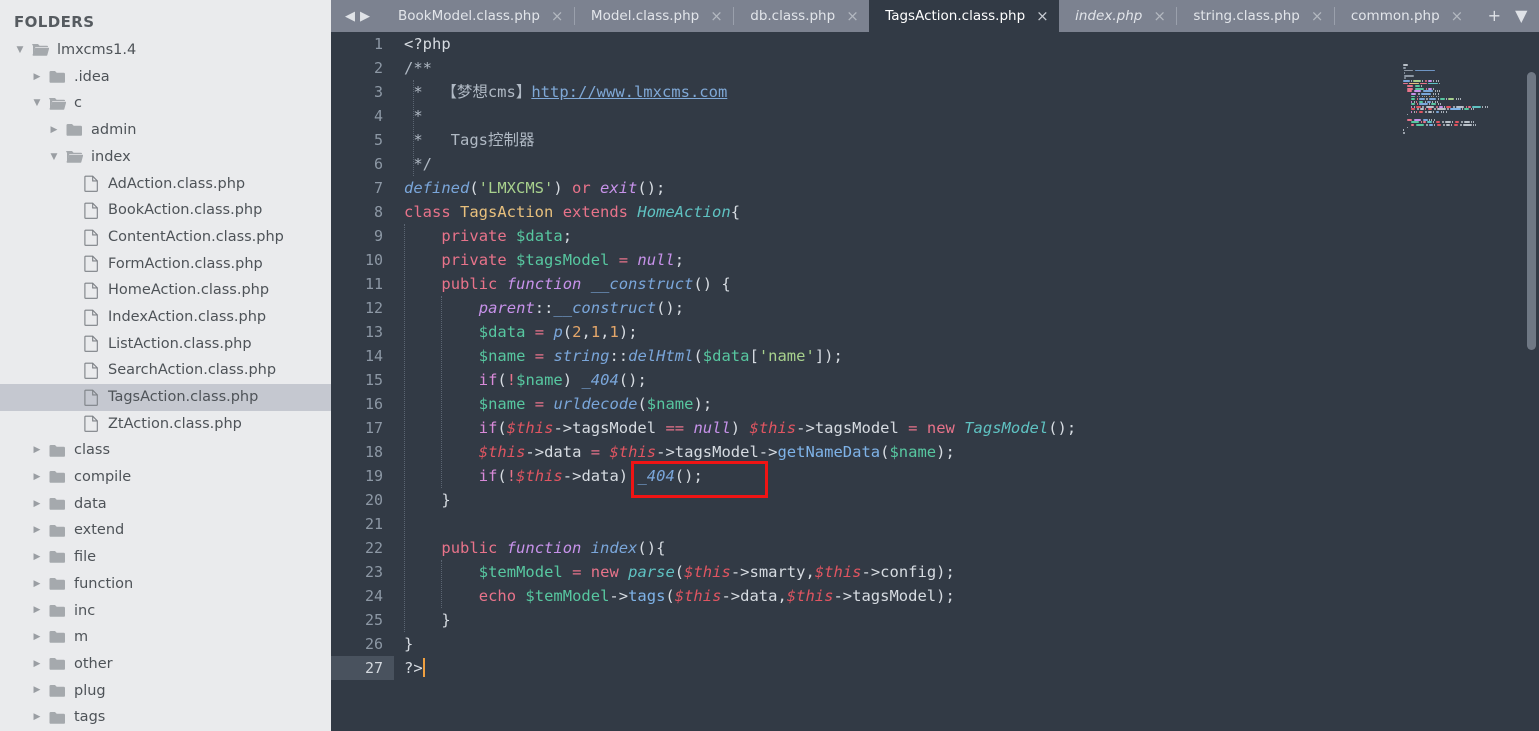  Describe the element at coordinates (971, 356) in the screenshot. I see `code-line: $name = string::delHtml($data['name']);` at that location.